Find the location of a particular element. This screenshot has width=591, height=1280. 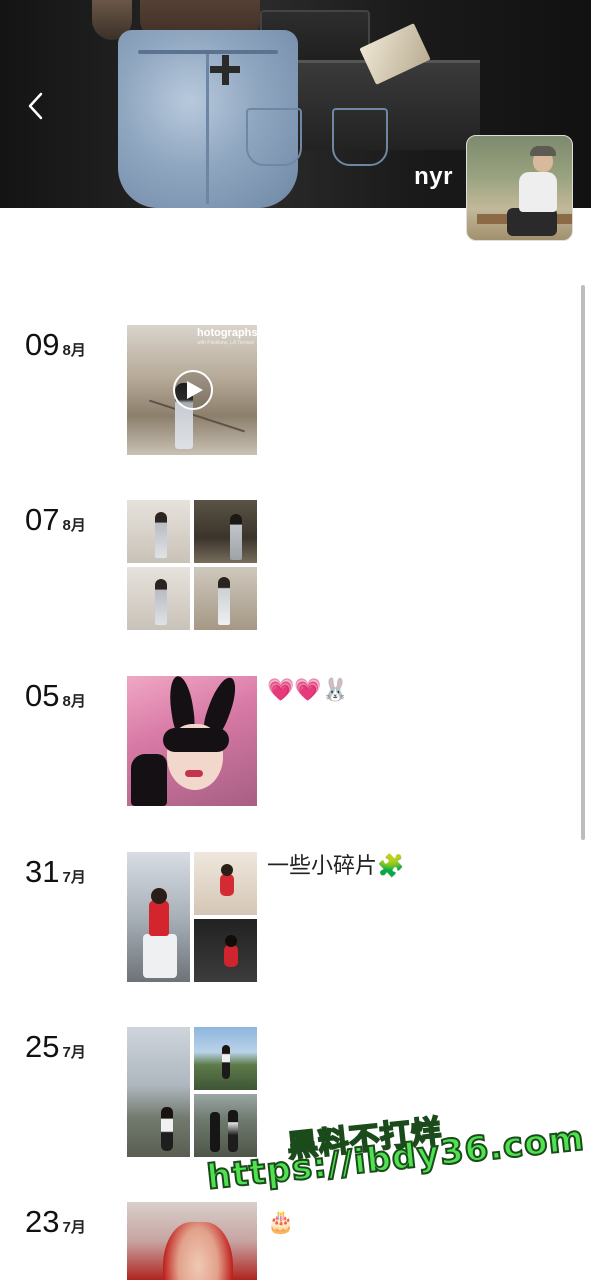

post-day: 09 is located at coordinates (42, 344).